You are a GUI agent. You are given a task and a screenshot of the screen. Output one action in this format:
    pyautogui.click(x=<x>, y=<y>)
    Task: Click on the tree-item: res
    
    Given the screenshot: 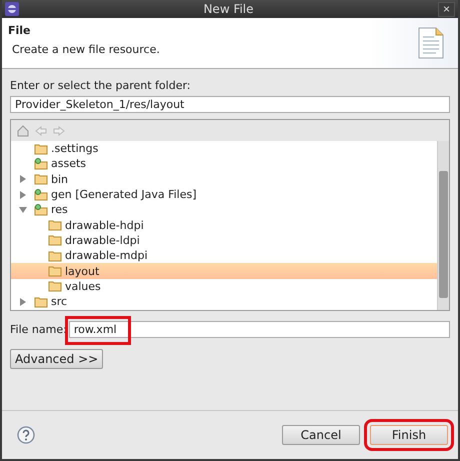 What is the action you would take?
    pyautogui.click(x=224, y=210)
    